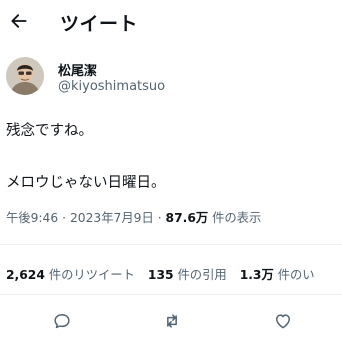  I want to click on quotes-count: 135, so click(160, 275).